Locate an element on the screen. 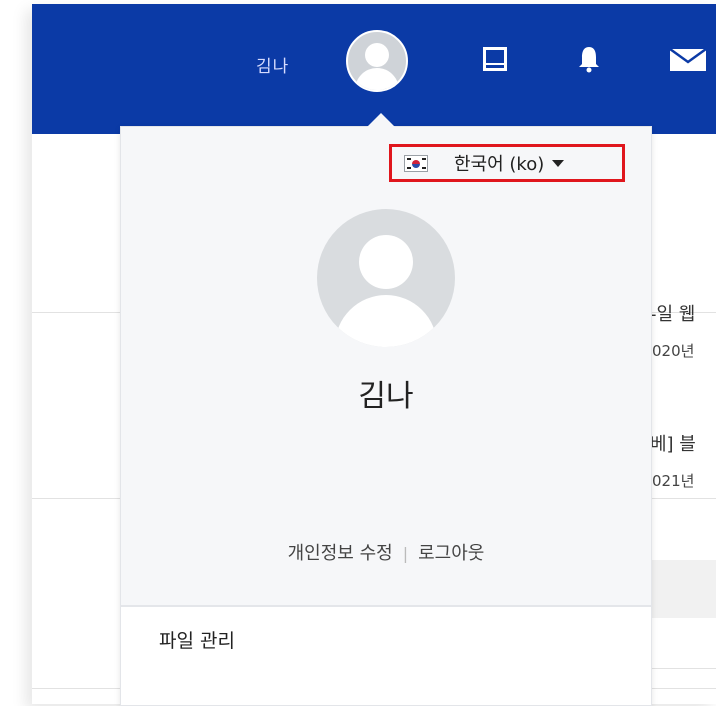  language-selector: 한국어 (ko) is located at coordinates (507, 163).